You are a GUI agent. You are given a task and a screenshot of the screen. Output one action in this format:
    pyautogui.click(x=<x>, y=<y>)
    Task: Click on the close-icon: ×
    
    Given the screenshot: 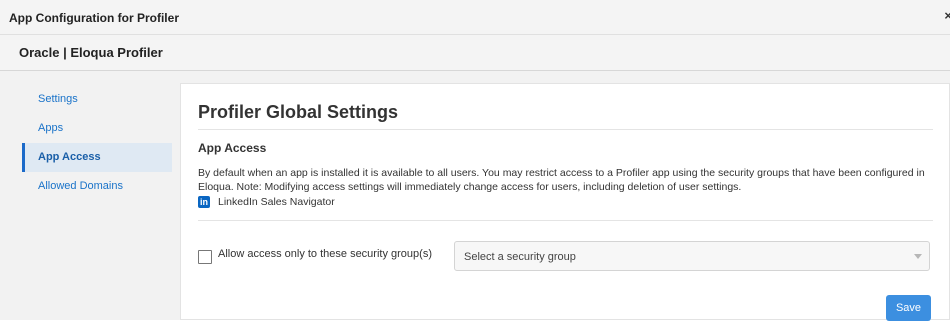 What is the action you would take?
    pyautogui.click(x=947, y=15)
    